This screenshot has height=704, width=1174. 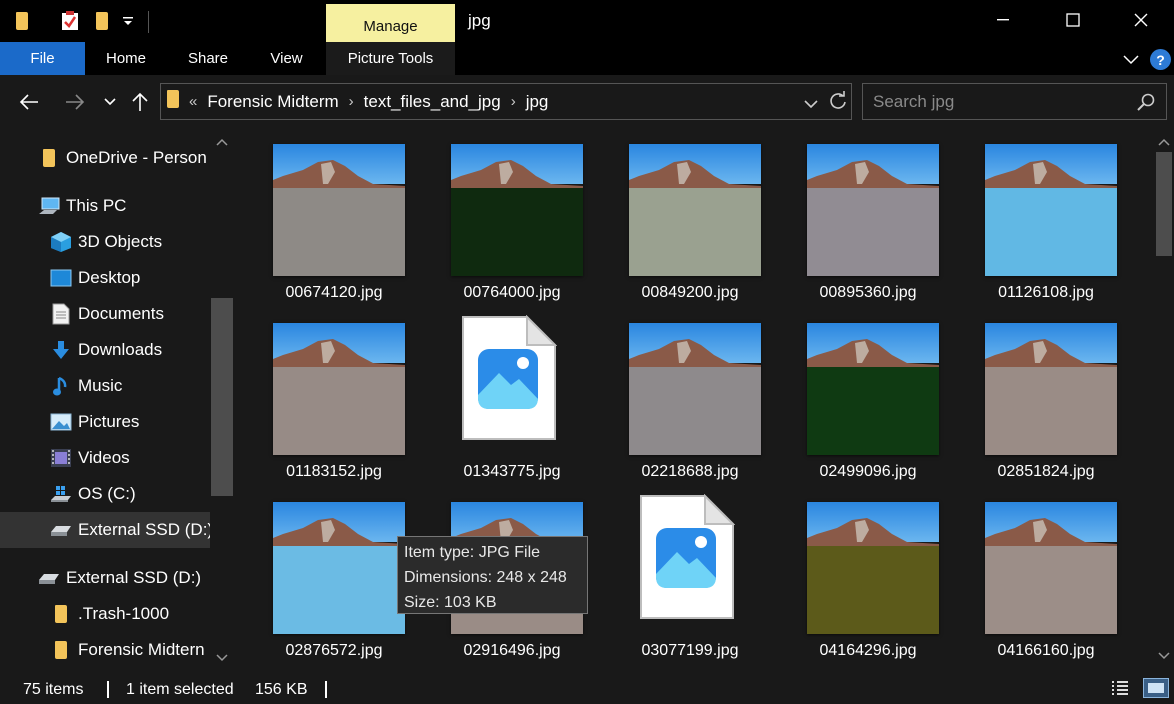 I want to click on file-name: 01126108.jpg, so click(x=1046, y=292).